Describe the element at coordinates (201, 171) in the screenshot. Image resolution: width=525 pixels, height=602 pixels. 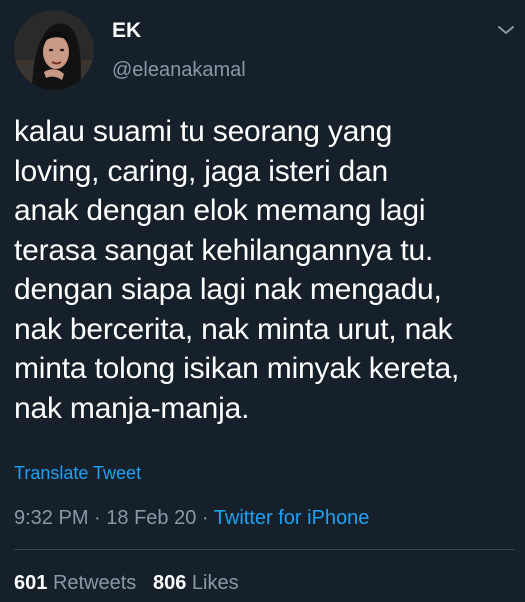
I see `tweet-text-line: loving, caring, jaga isteri dan` at that location.